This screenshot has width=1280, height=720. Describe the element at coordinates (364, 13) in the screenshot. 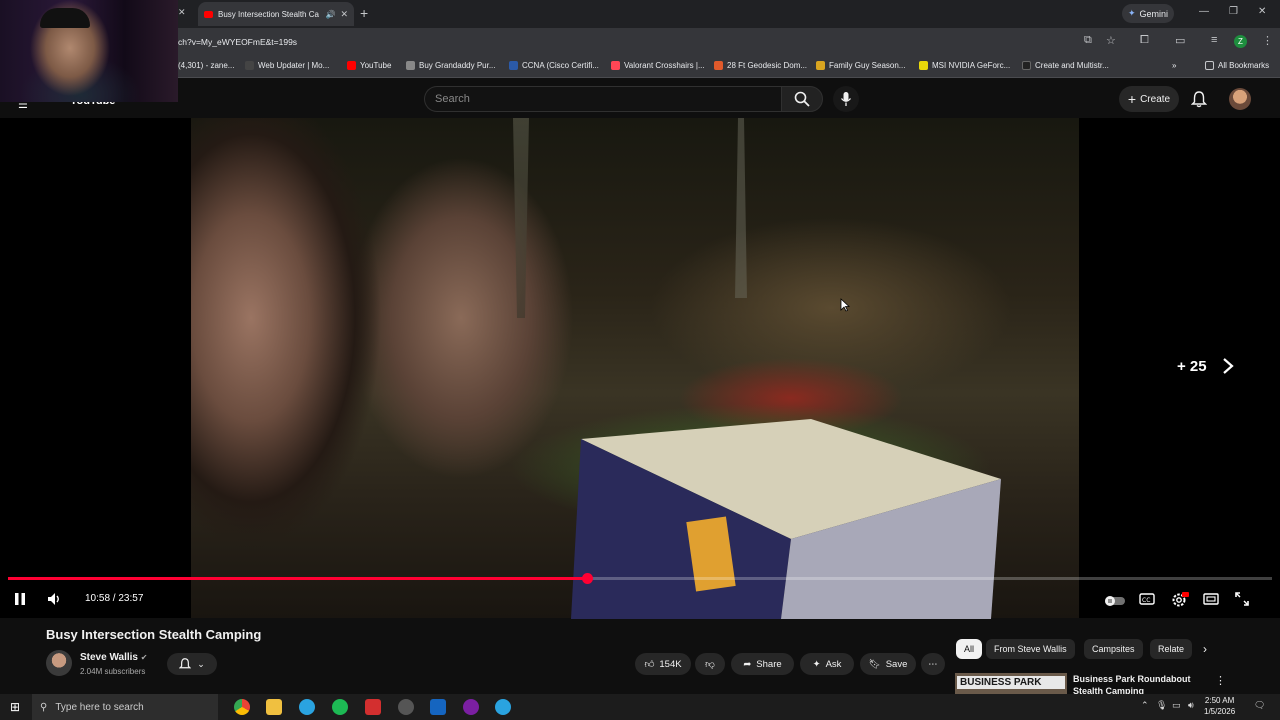

I see `new-tab-icon: +` at that location.